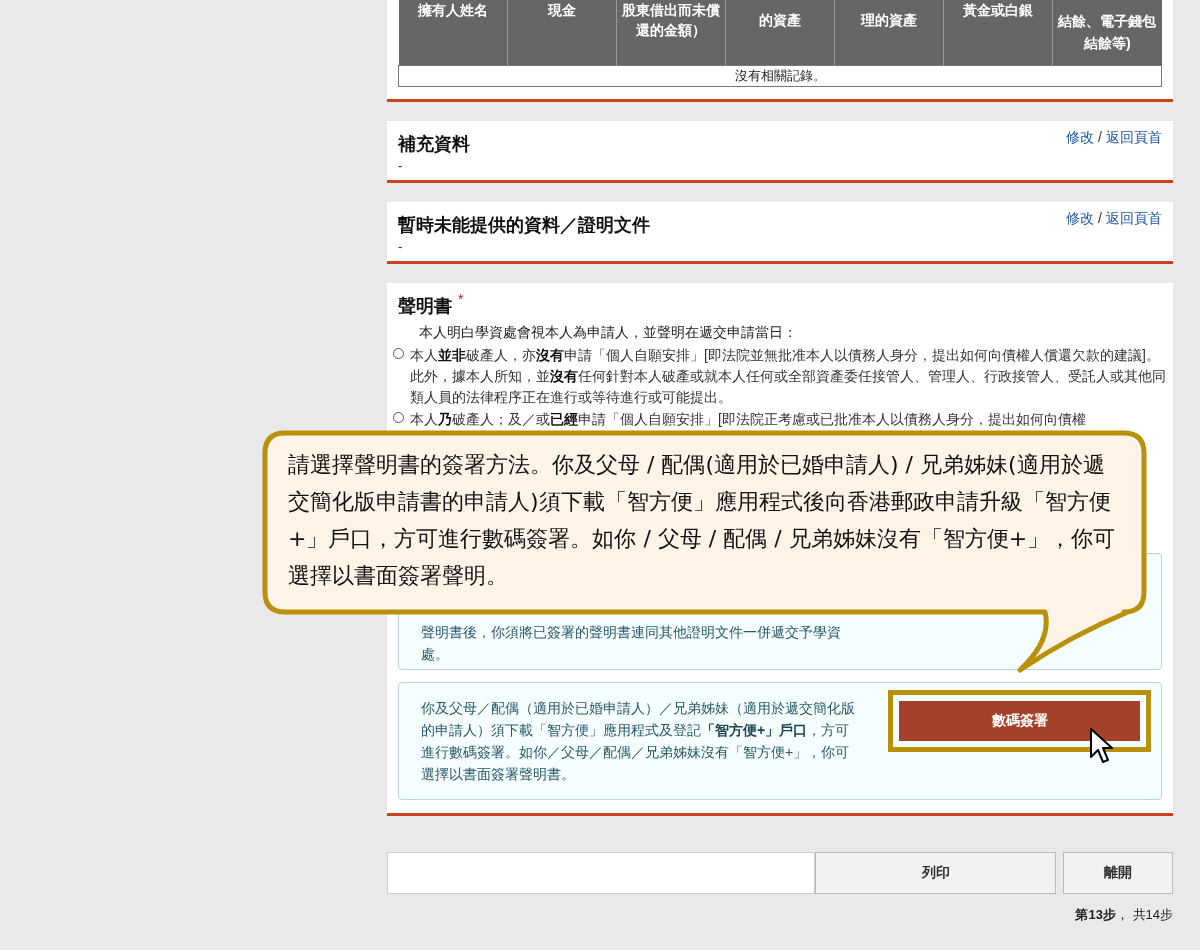 The width and height of the screenshot is (1200, 950). I want to click on option-text: 本人並非破產人，亦沒有申請「個人自願安排」[即法院並無批准本人以債務人身分，提出如何向債權人償還欠款的建議]。此外，據本人所知，並沒有任何針對本人破產或就本人任何或全部資產委任接管人、管理人、行政接管人、受託人或其他同類人員的法律程序正在進行或等待進行或可能提出。, so click(788, 376).